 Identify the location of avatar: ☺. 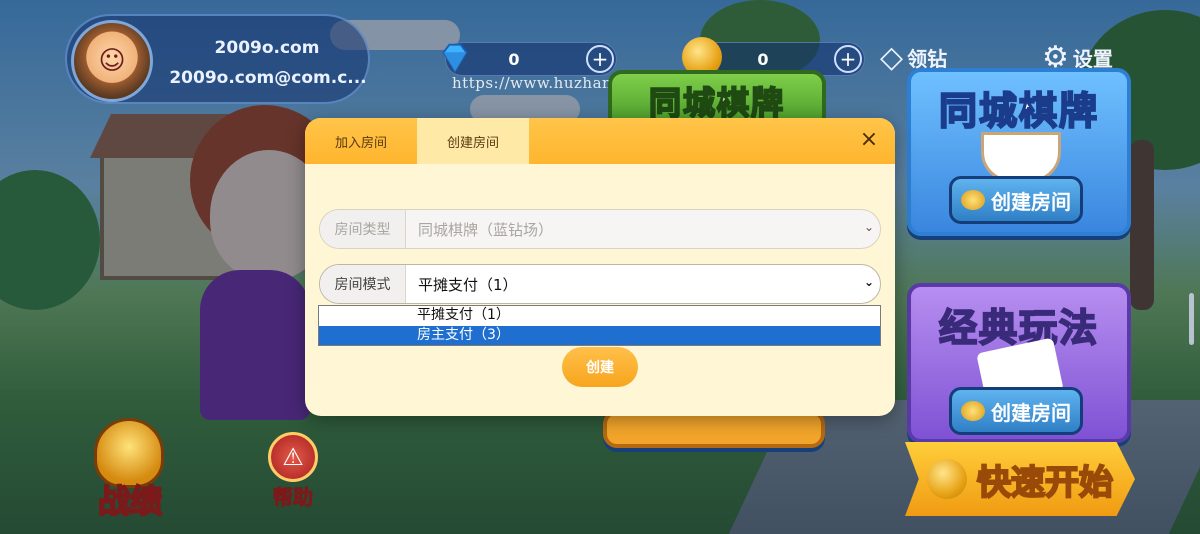
(112, 61).